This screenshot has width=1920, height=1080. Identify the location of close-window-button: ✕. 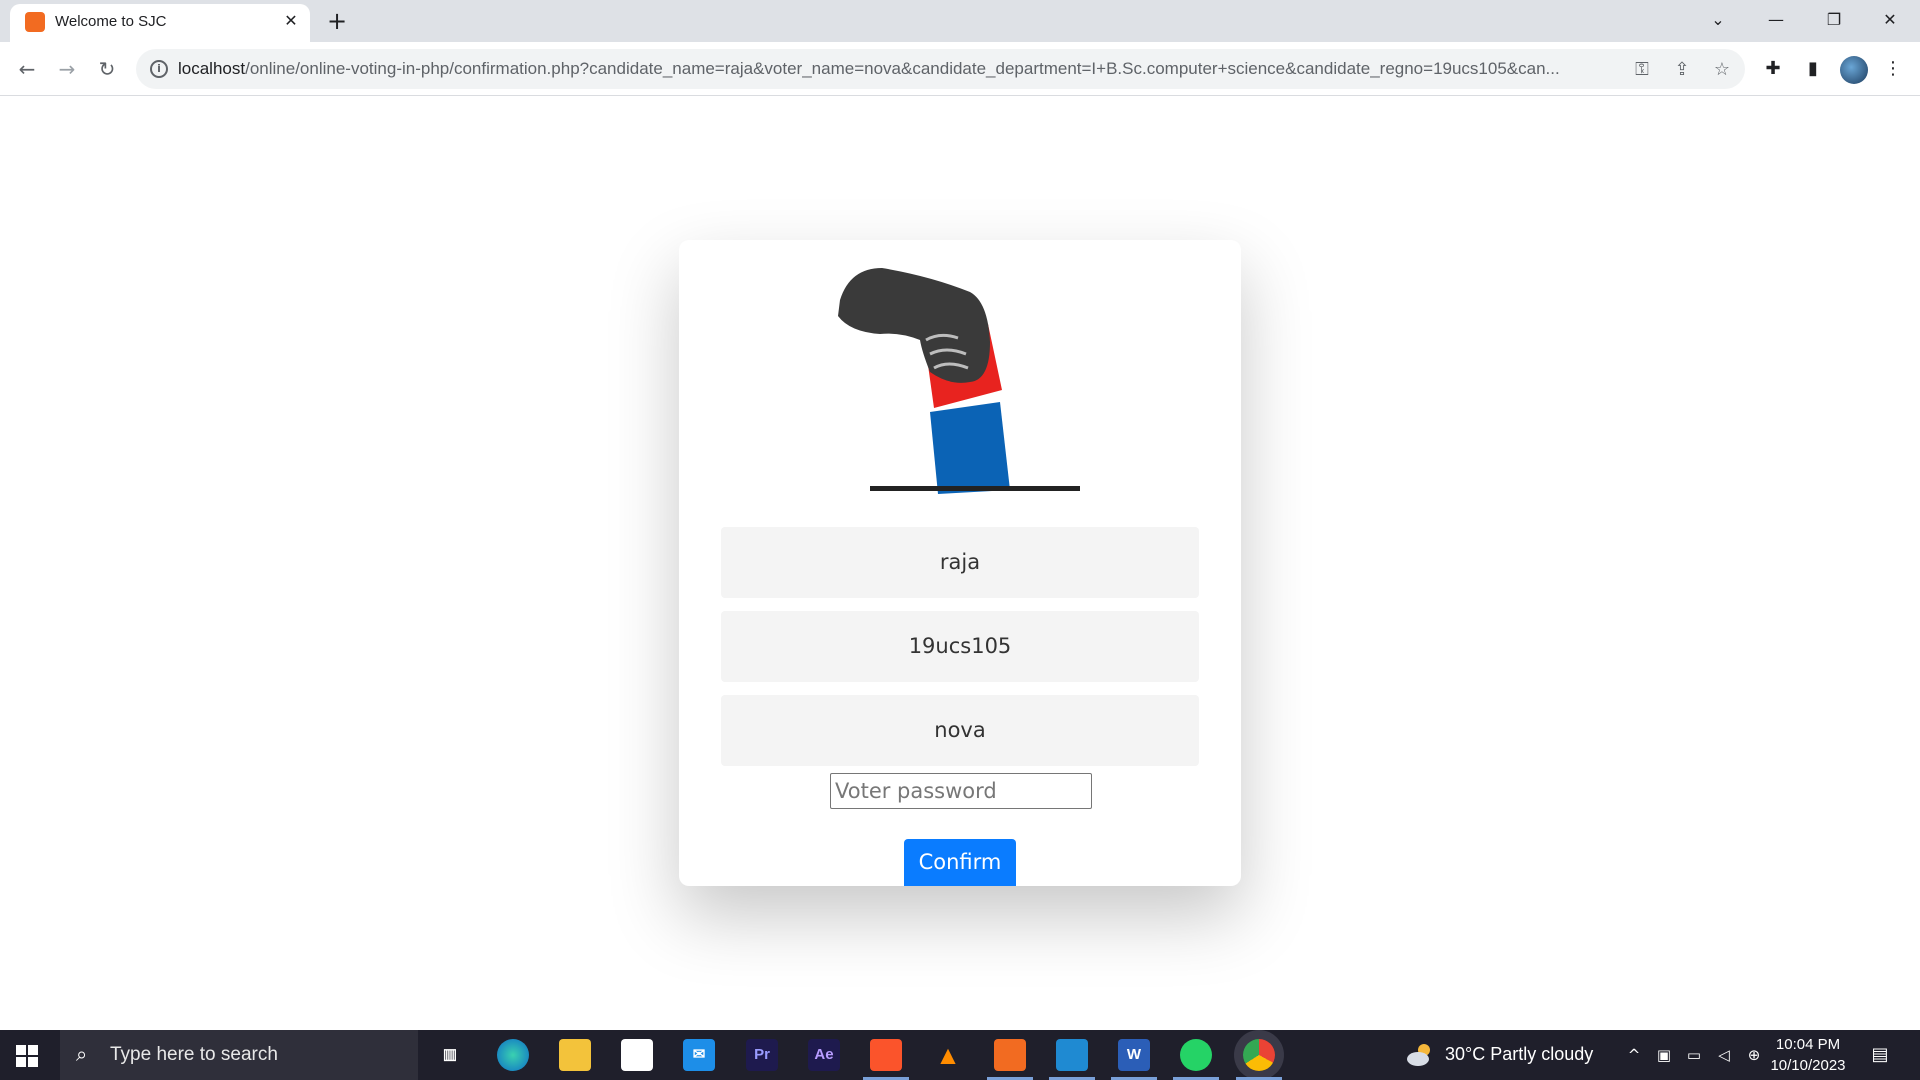
(1890, 20).